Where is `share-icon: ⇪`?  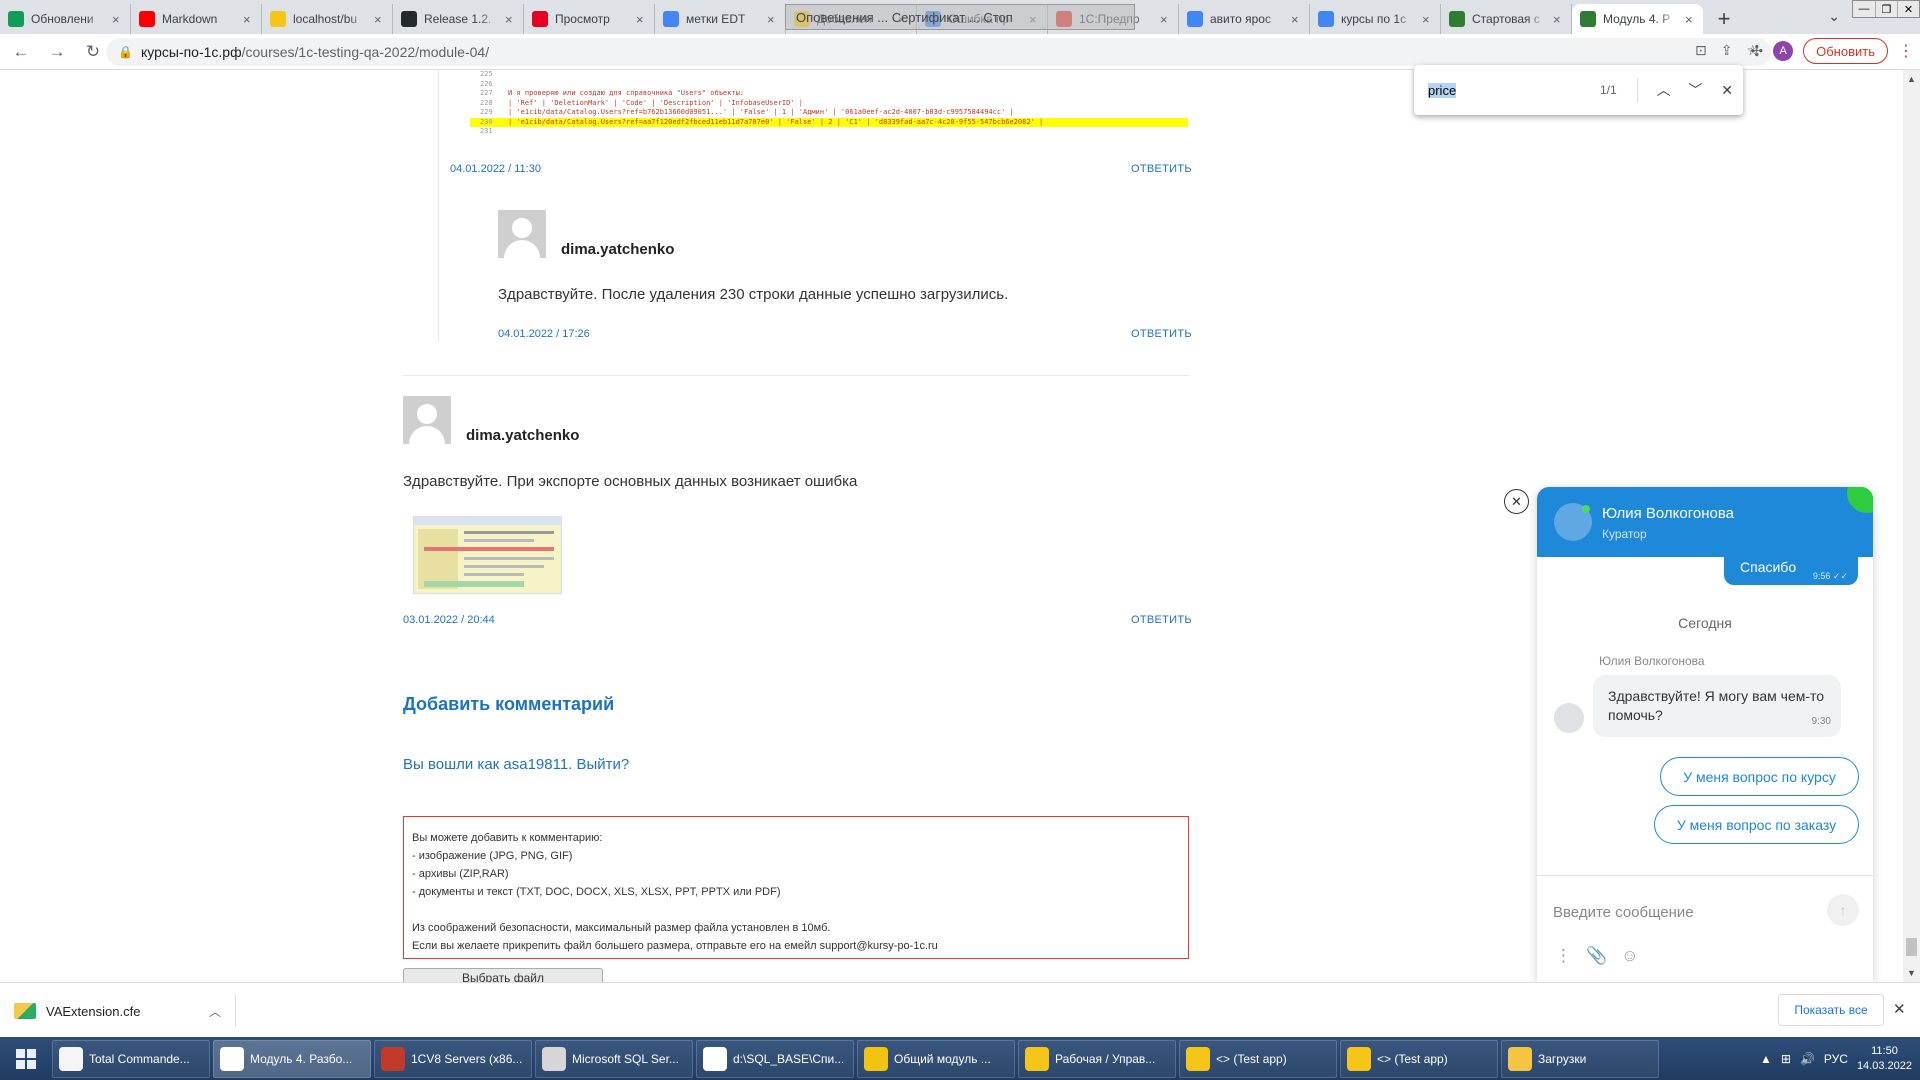
share-icon: ⇪ is located at coordinates (1727, 50).